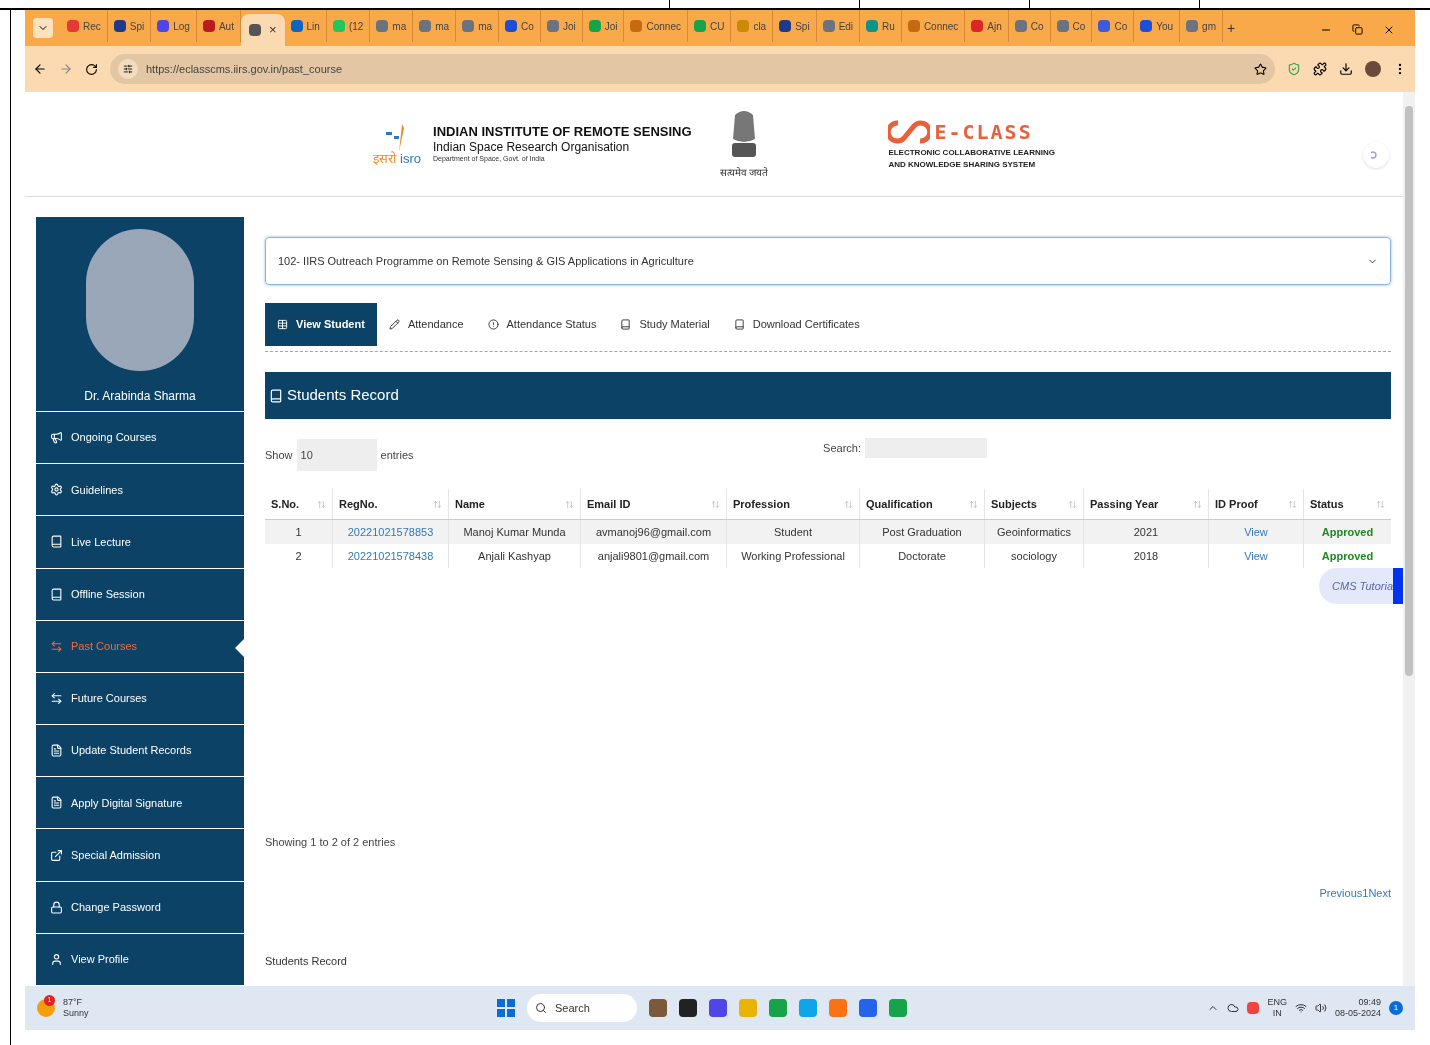 Image resolution: width=1430 pixels, height=1045 pixels. What do you see at coordinates (542, 324) in the screenshot?
I see `tab: Attendance Status` at bounding box center [542, 324].